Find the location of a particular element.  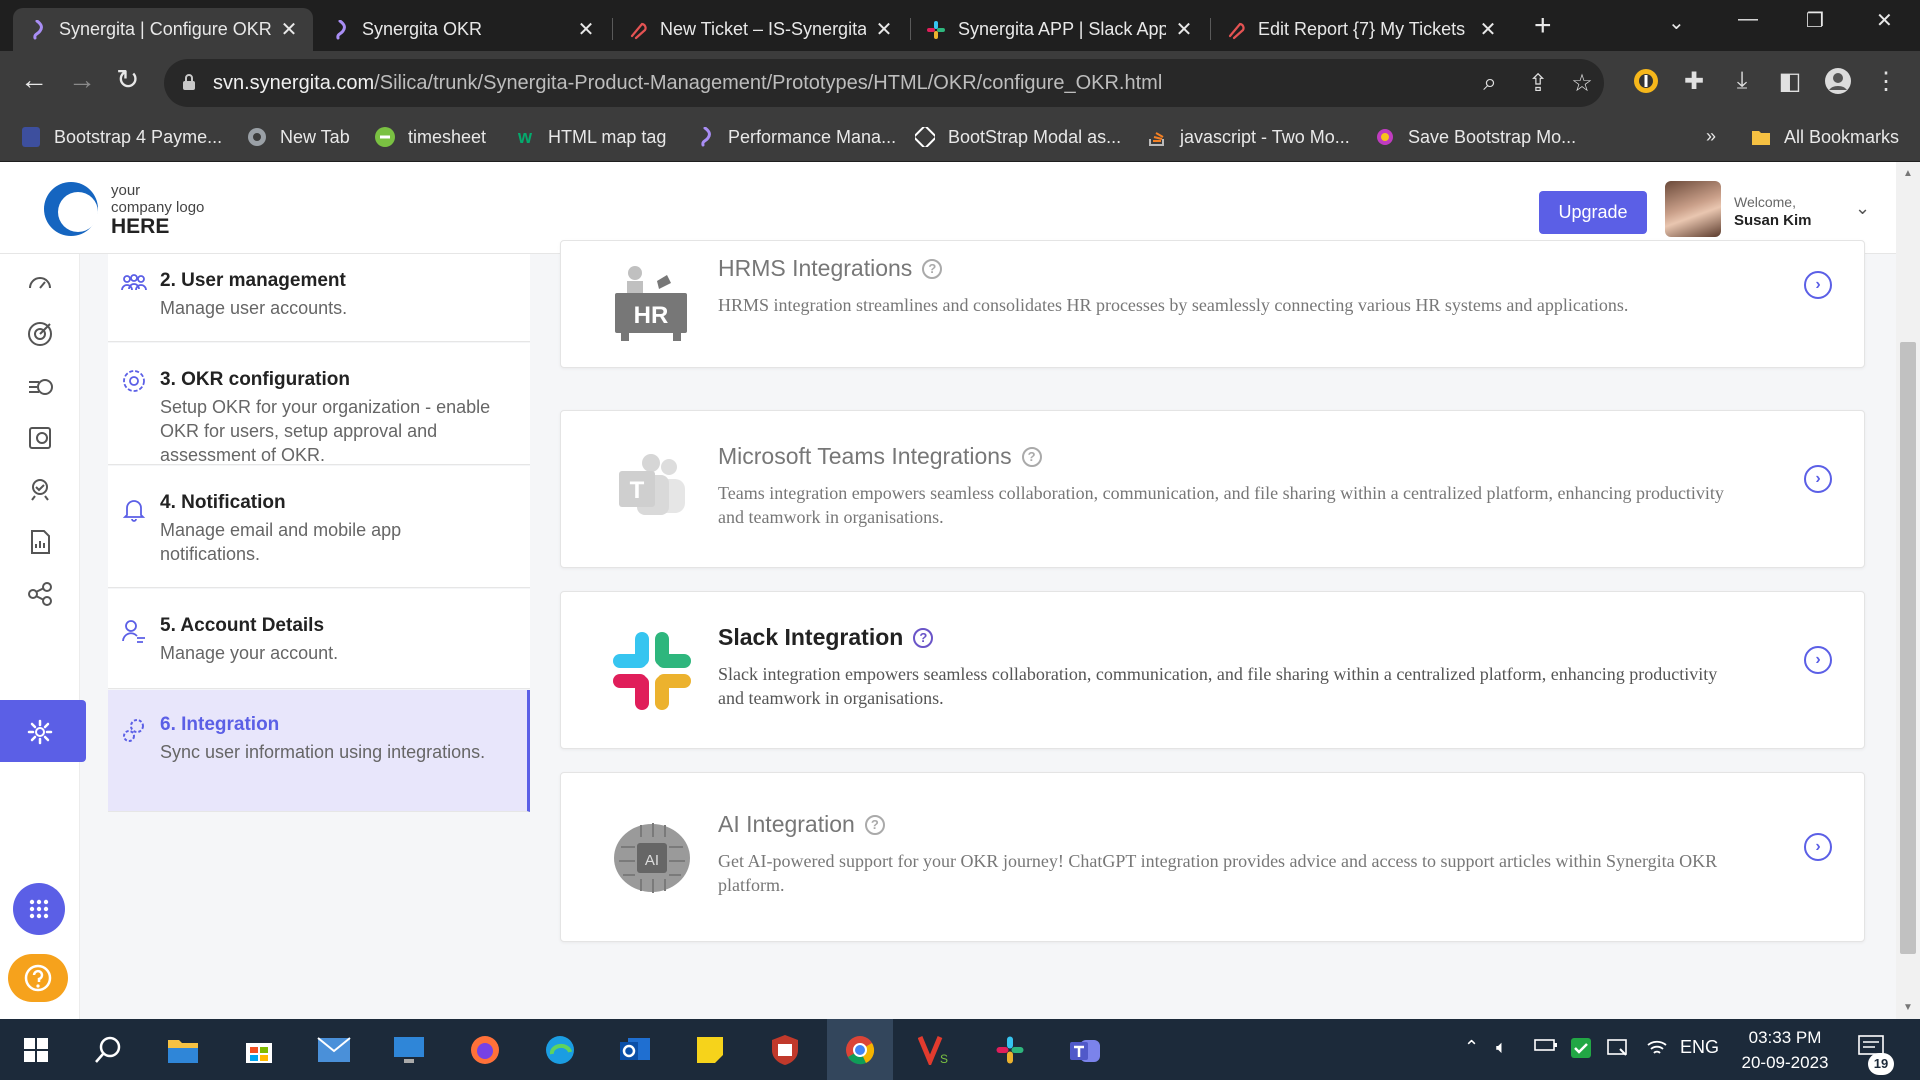

browser-tab: Edit Report {7} My Tickets ✕ is located at coordinates (1362, 29).